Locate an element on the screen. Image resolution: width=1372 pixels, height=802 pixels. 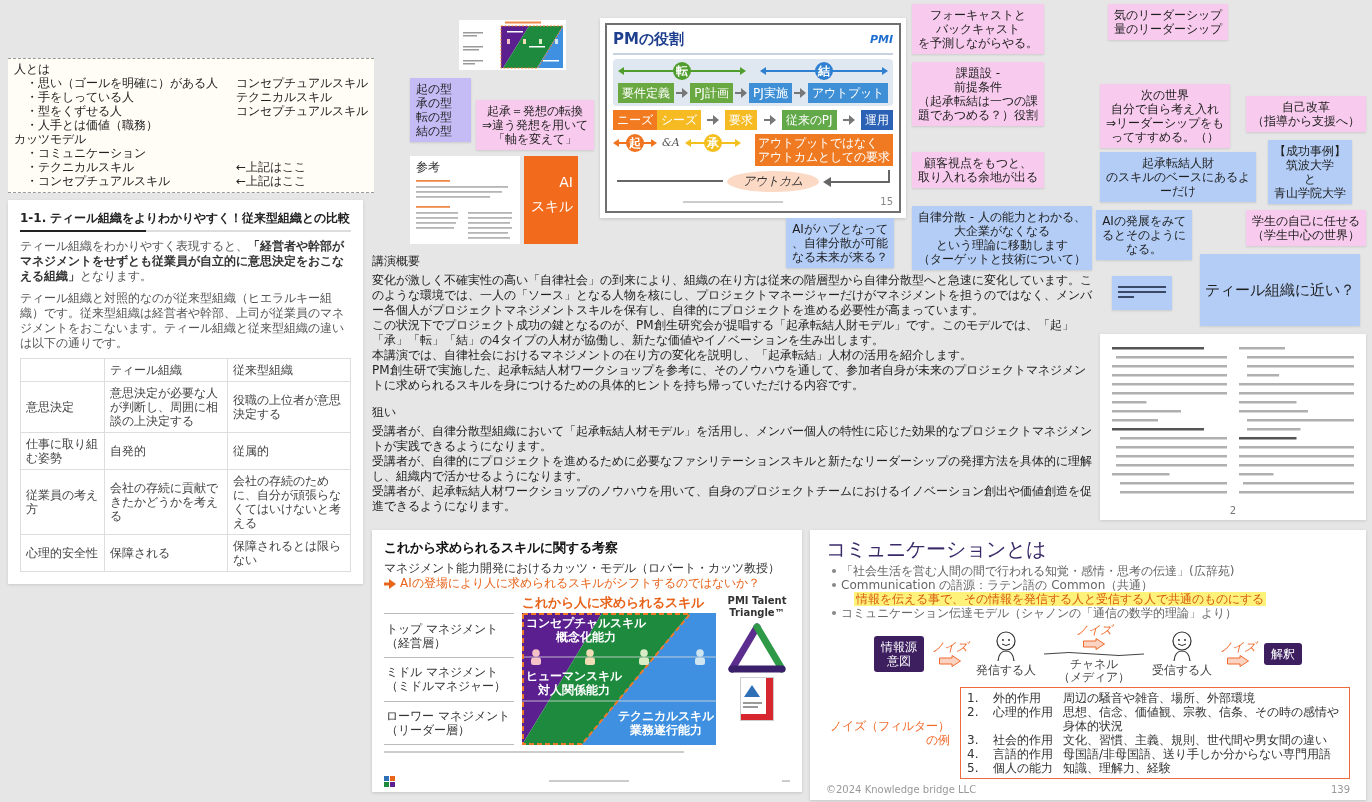
page-number: 15 is located at coordinates (886, 202).